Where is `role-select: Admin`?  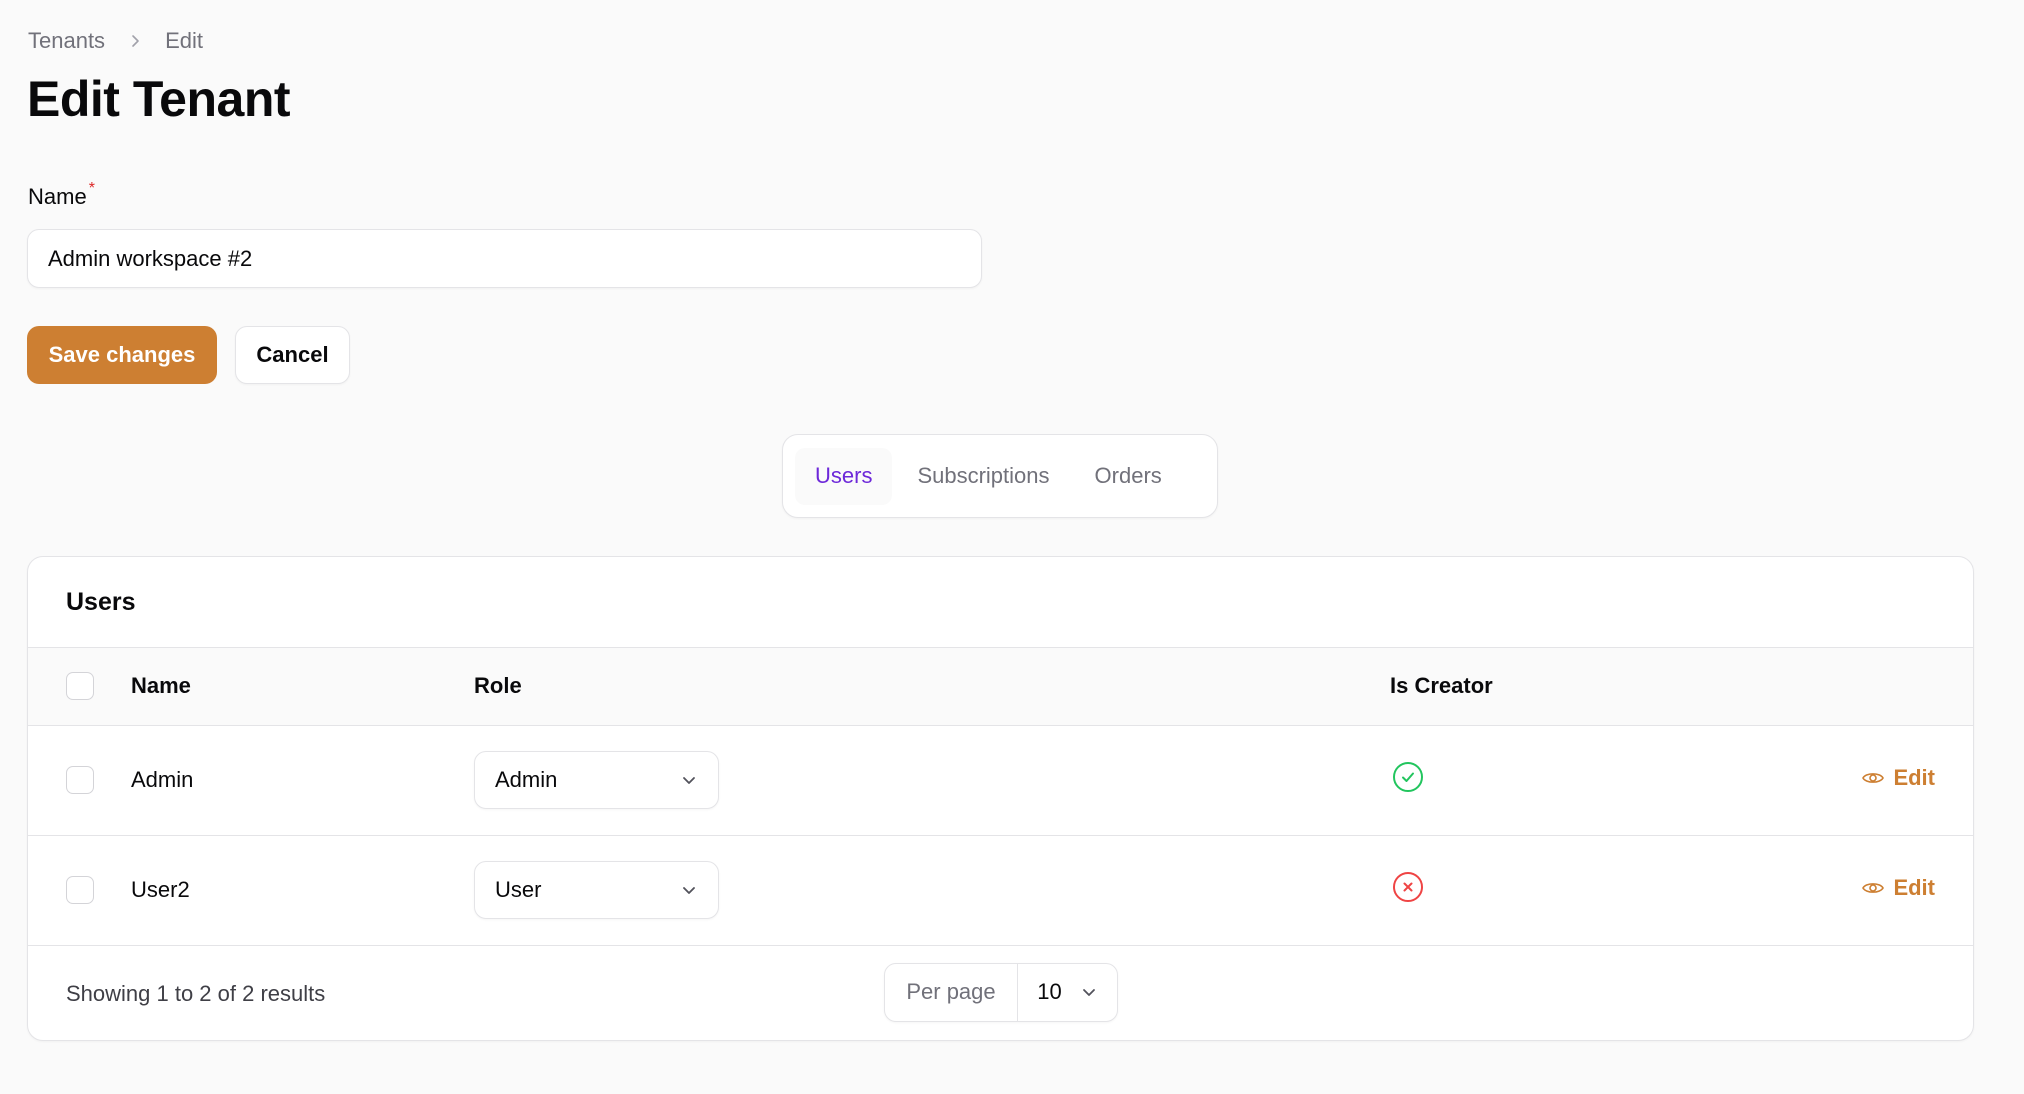 role-select: Admin is located at coordinates (596, 780).